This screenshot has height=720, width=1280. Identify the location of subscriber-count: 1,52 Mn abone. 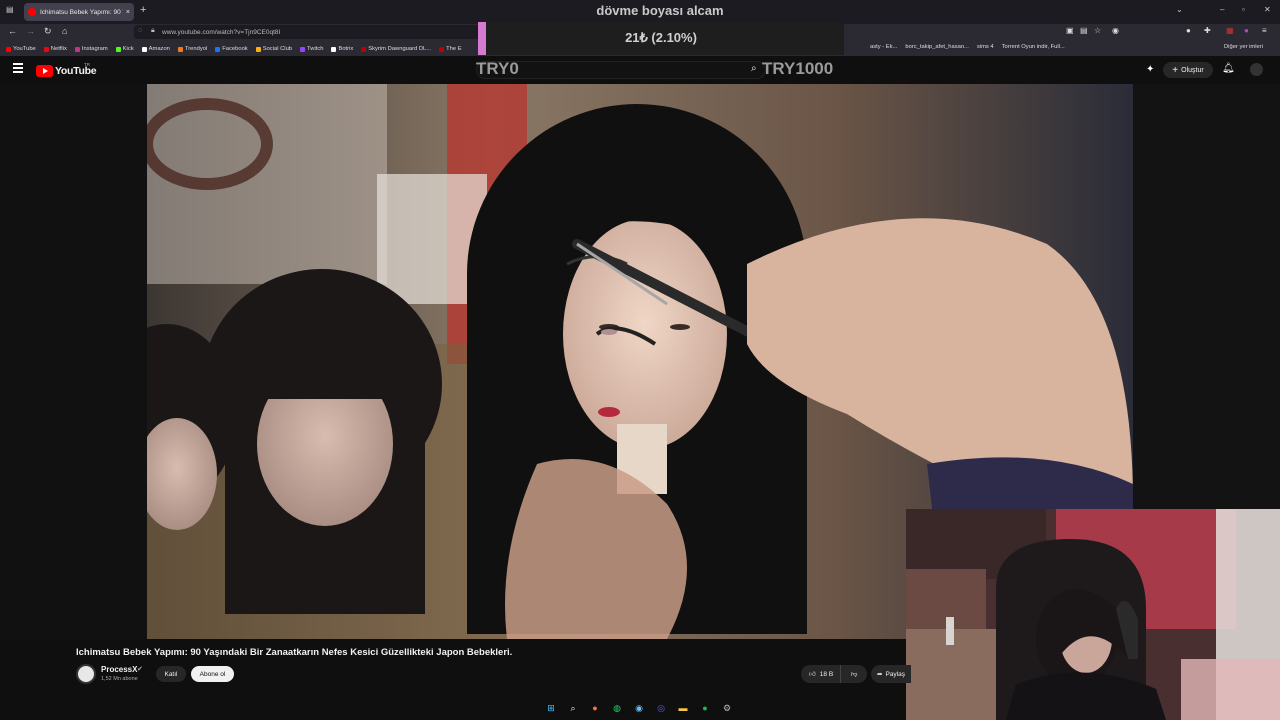
(119, 679).